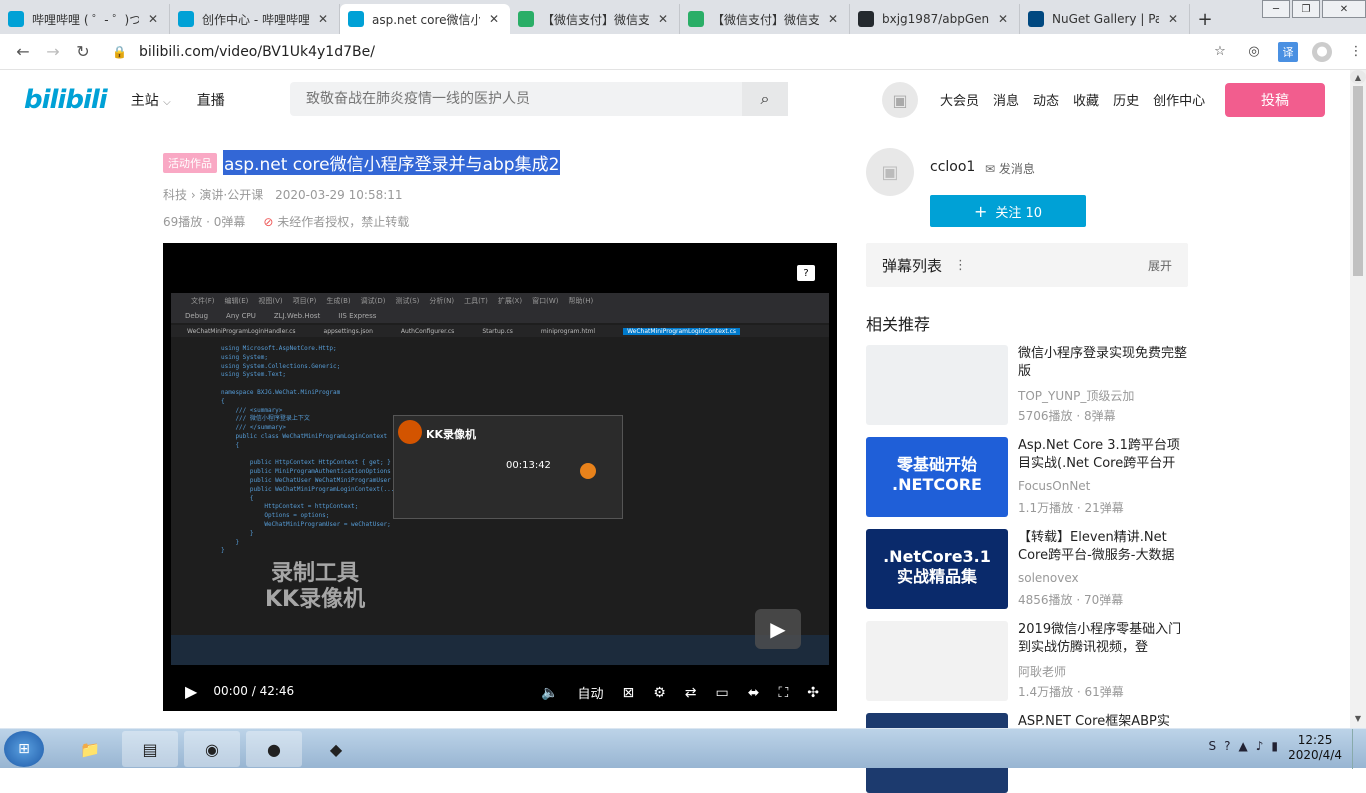  Describe the element at coordinates (691, 693) in the screenshot. I see `loop-icon: ⇄` at that location.